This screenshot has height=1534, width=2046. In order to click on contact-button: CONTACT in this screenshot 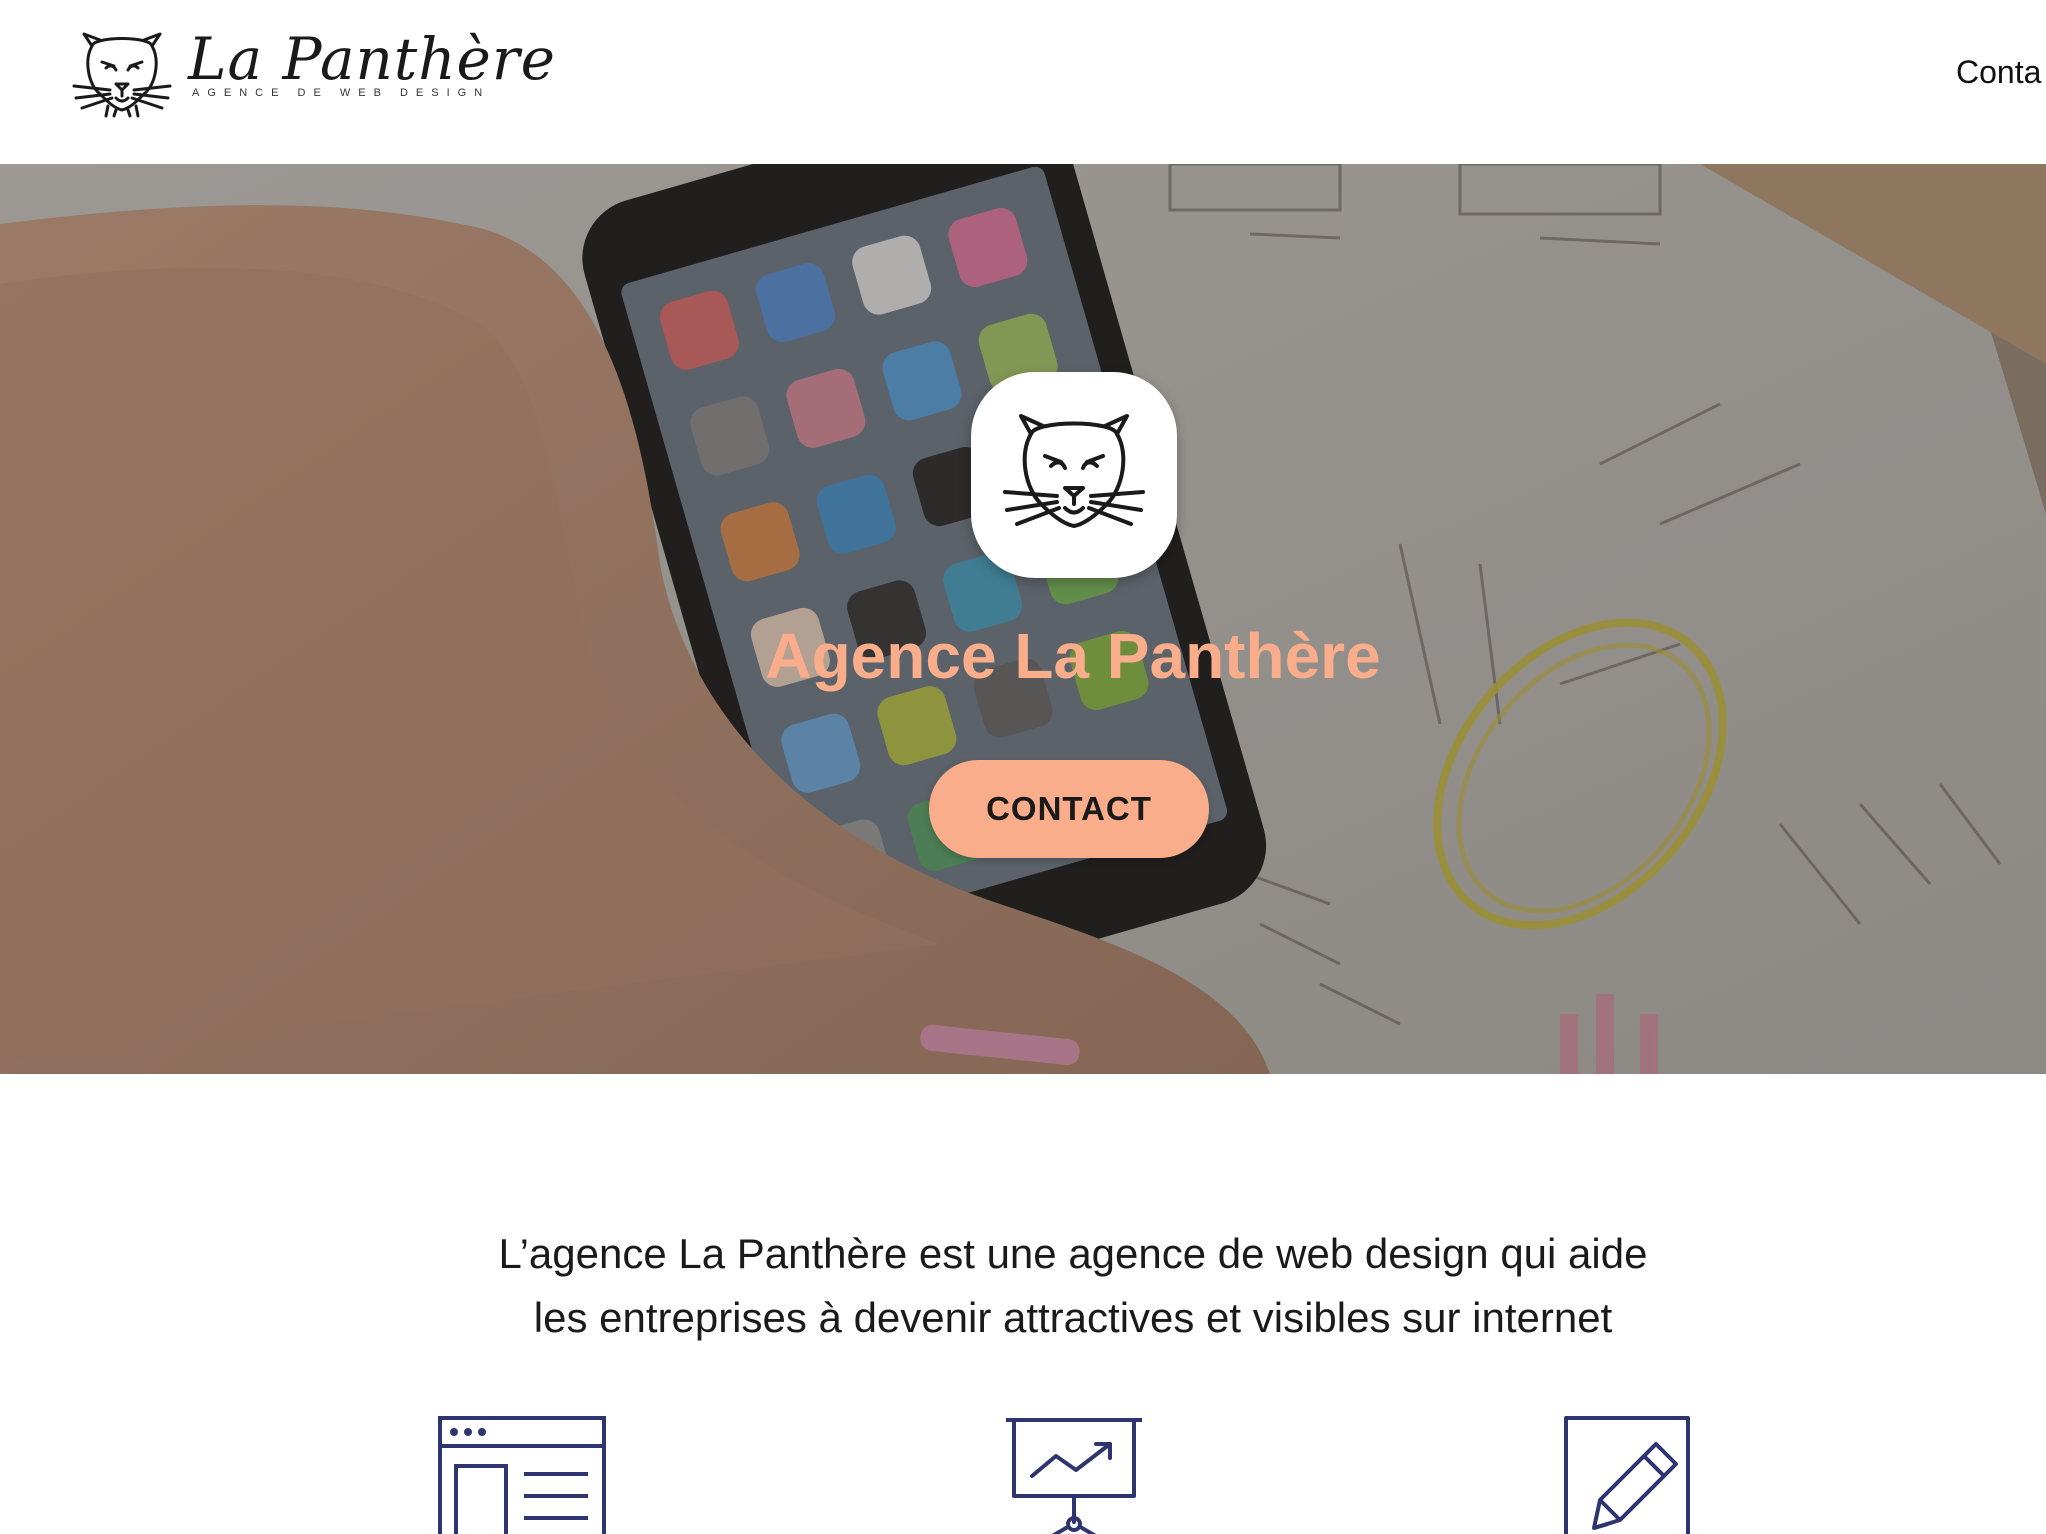, I will do `click(1069, 809)`.